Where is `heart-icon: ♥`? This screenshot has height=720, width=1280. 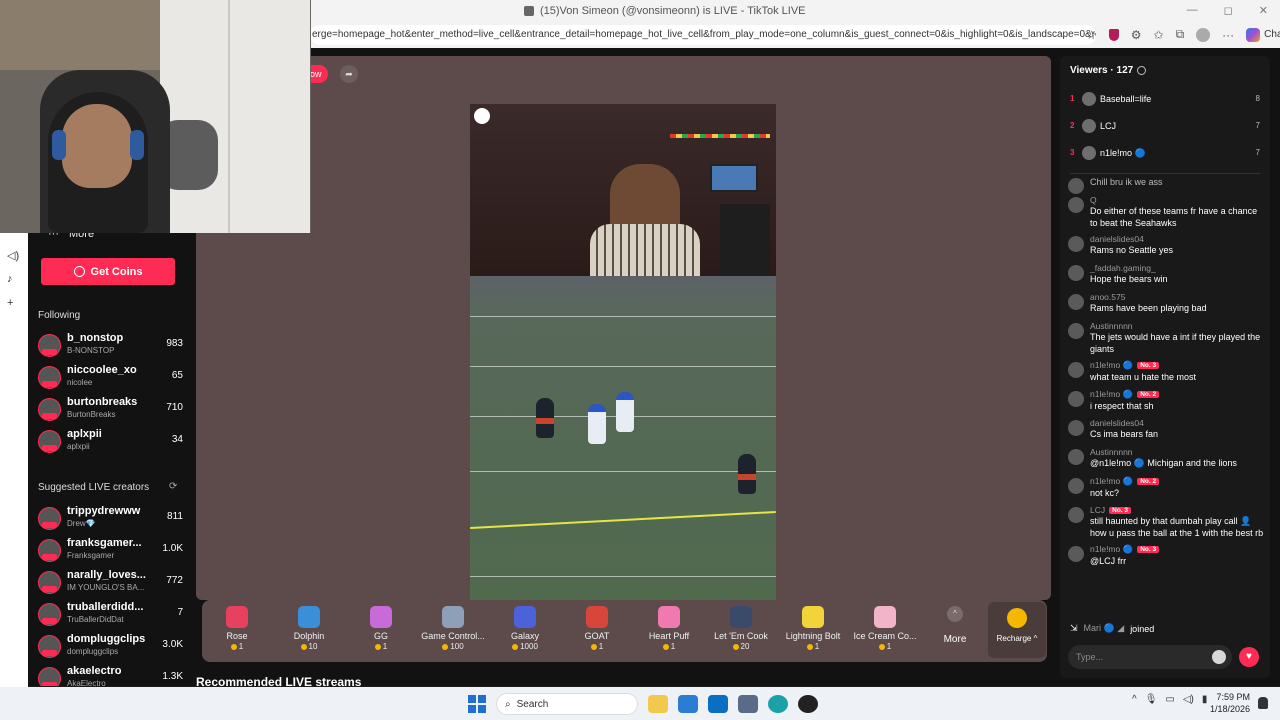
heart-icon: ♥ is located at coordinates (1249, 657).